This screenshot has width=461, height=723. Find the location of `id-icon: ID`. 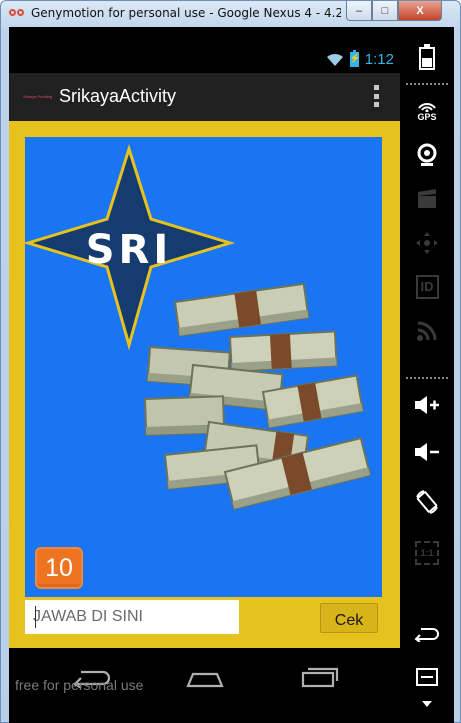

id-icon: ID is located at coordinates (427, 287).